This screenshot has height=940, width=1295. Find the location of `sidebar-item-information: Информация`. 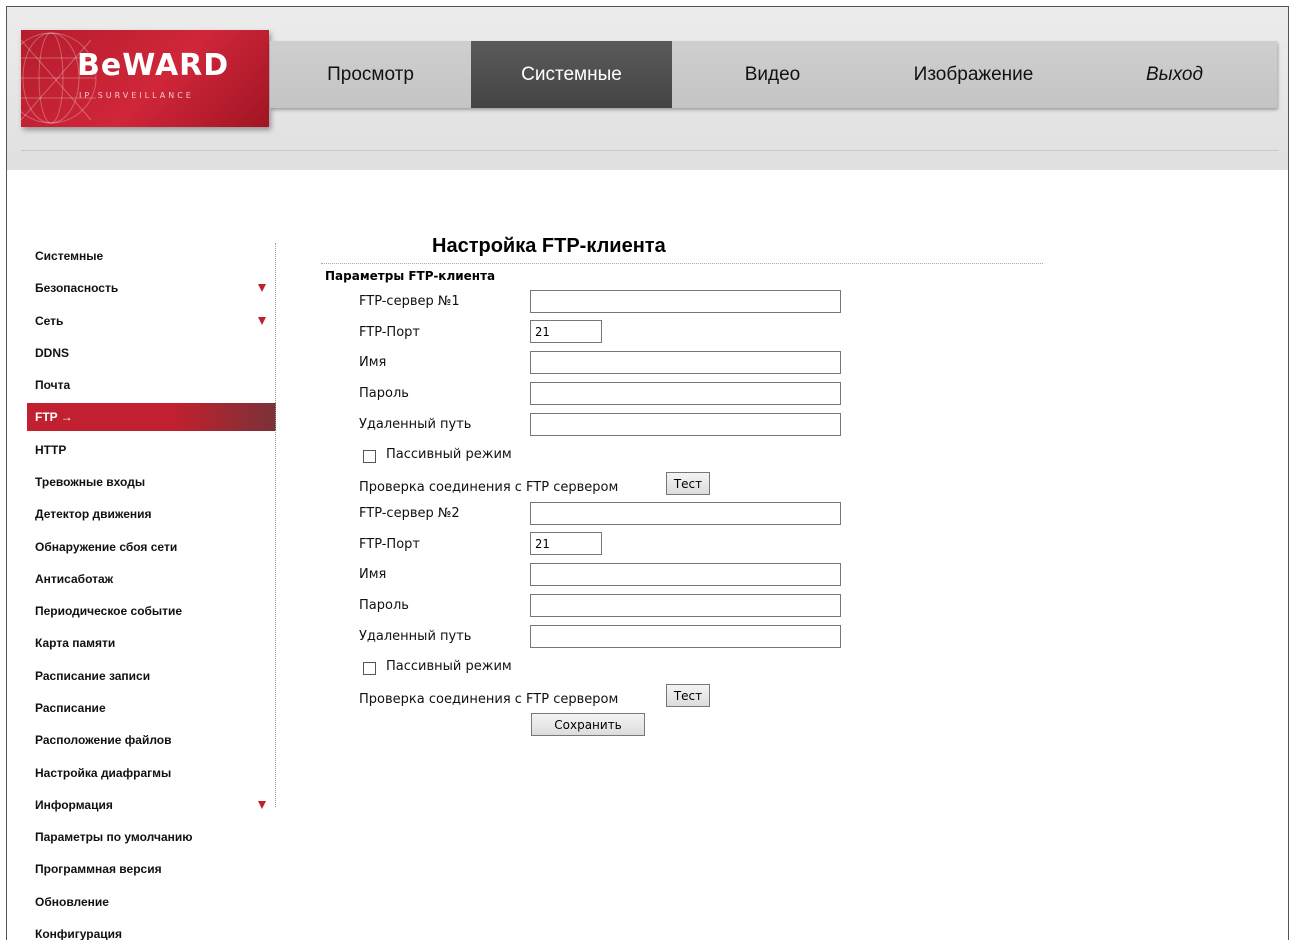

sidebar-item-information: Информация is located at coordinates (151, 805).